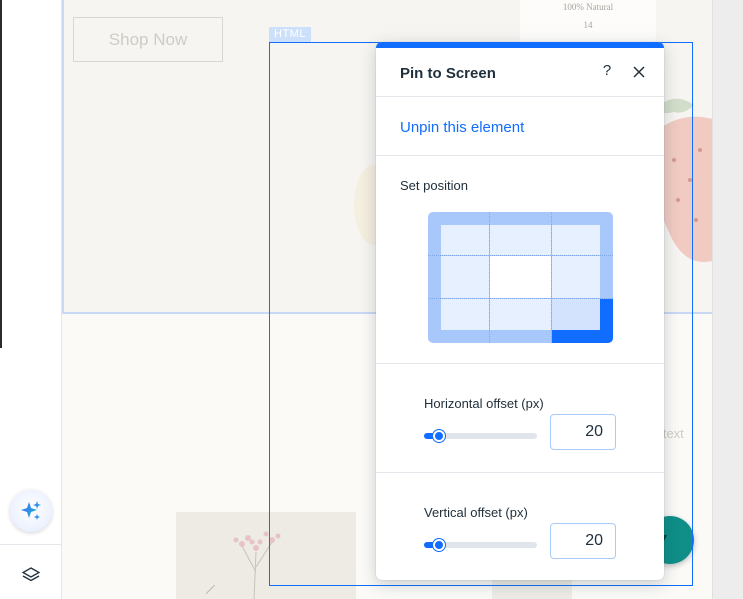 The width and height of the screenshot is (743, 599). Describe the element at coordinates (462, 127) in the screenshot. I see `unpin-element-link: Unpin this element` at that location.